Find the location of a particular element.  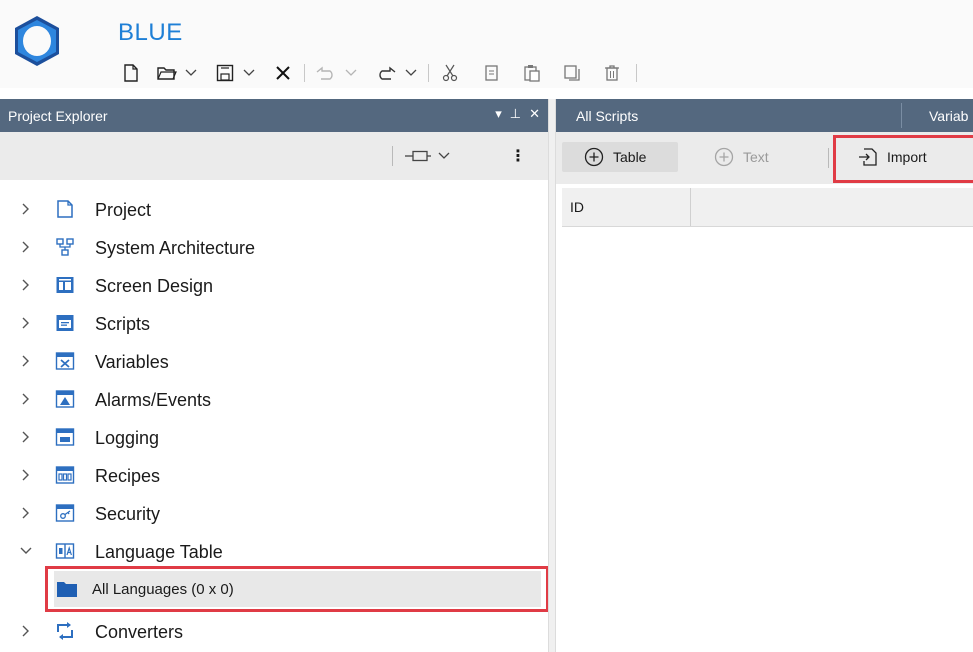

tree-item-project: Project is located at coordinates (274, 209).